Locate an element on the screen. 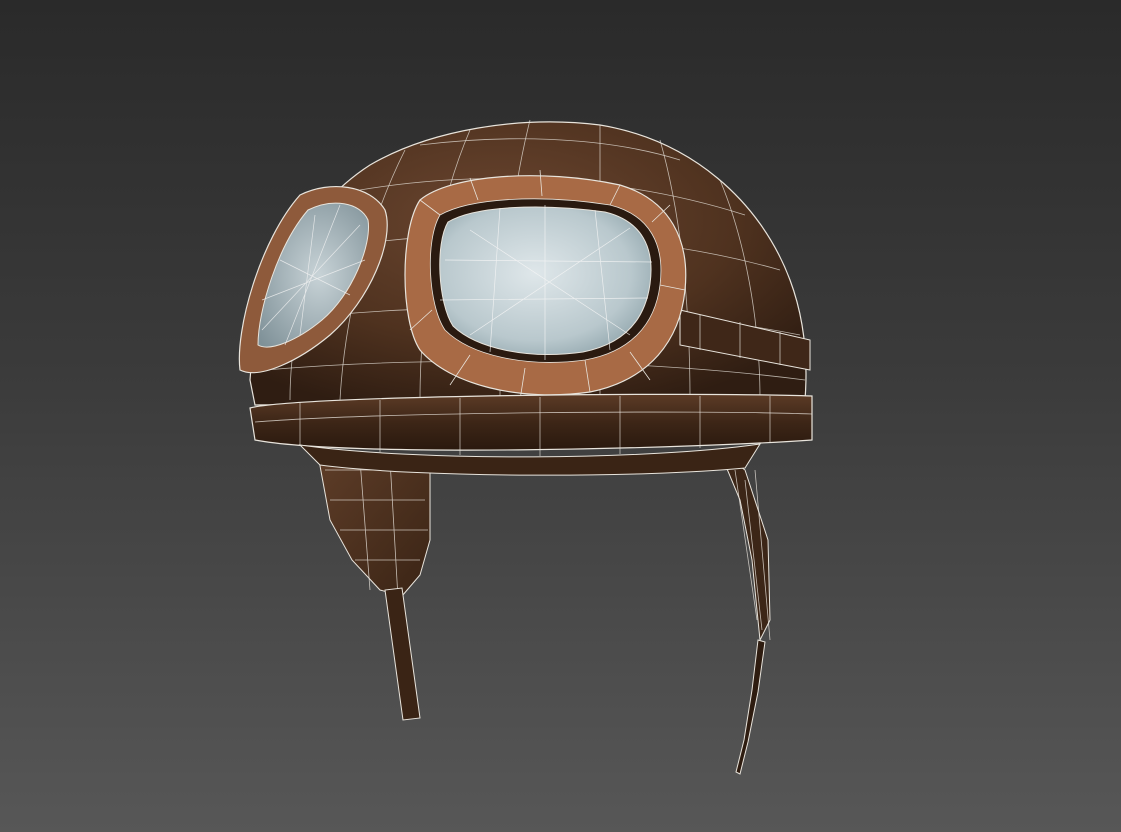 This screenshot has width=1121, height=832. right-ear-flap is located at coordinates (744, 612).